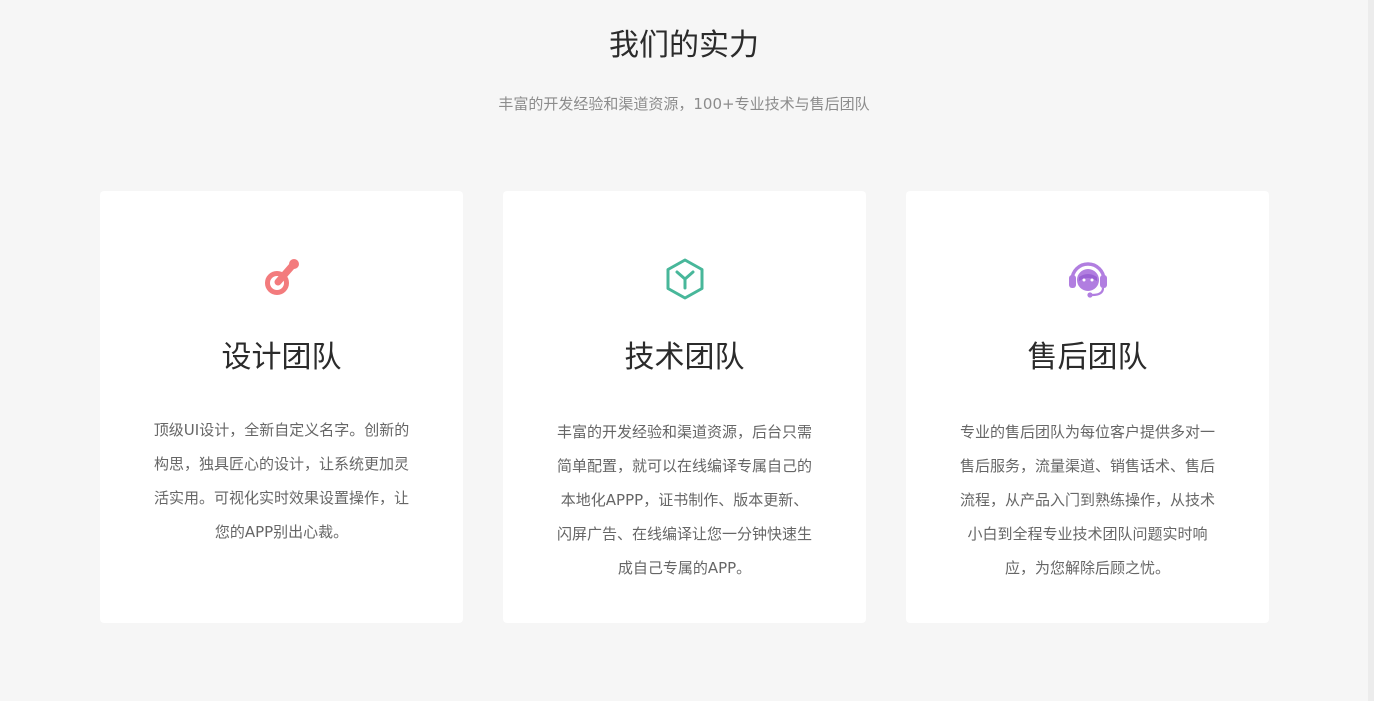  What do you see at coordinates (684, 357) in the screenshot?
I see `card-title: 技术团队` at bounding box center [684, 357].